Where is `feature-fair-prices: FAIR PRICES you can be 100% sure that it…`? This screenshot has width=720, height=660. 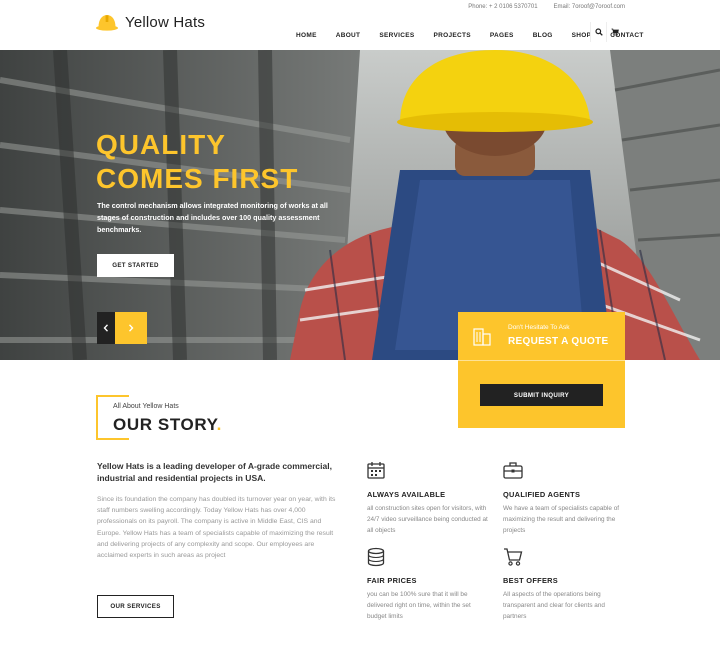 feature-fair-prices: FAIR PRICES you can be 100% sure that it… is located at coordinates (429, 584).